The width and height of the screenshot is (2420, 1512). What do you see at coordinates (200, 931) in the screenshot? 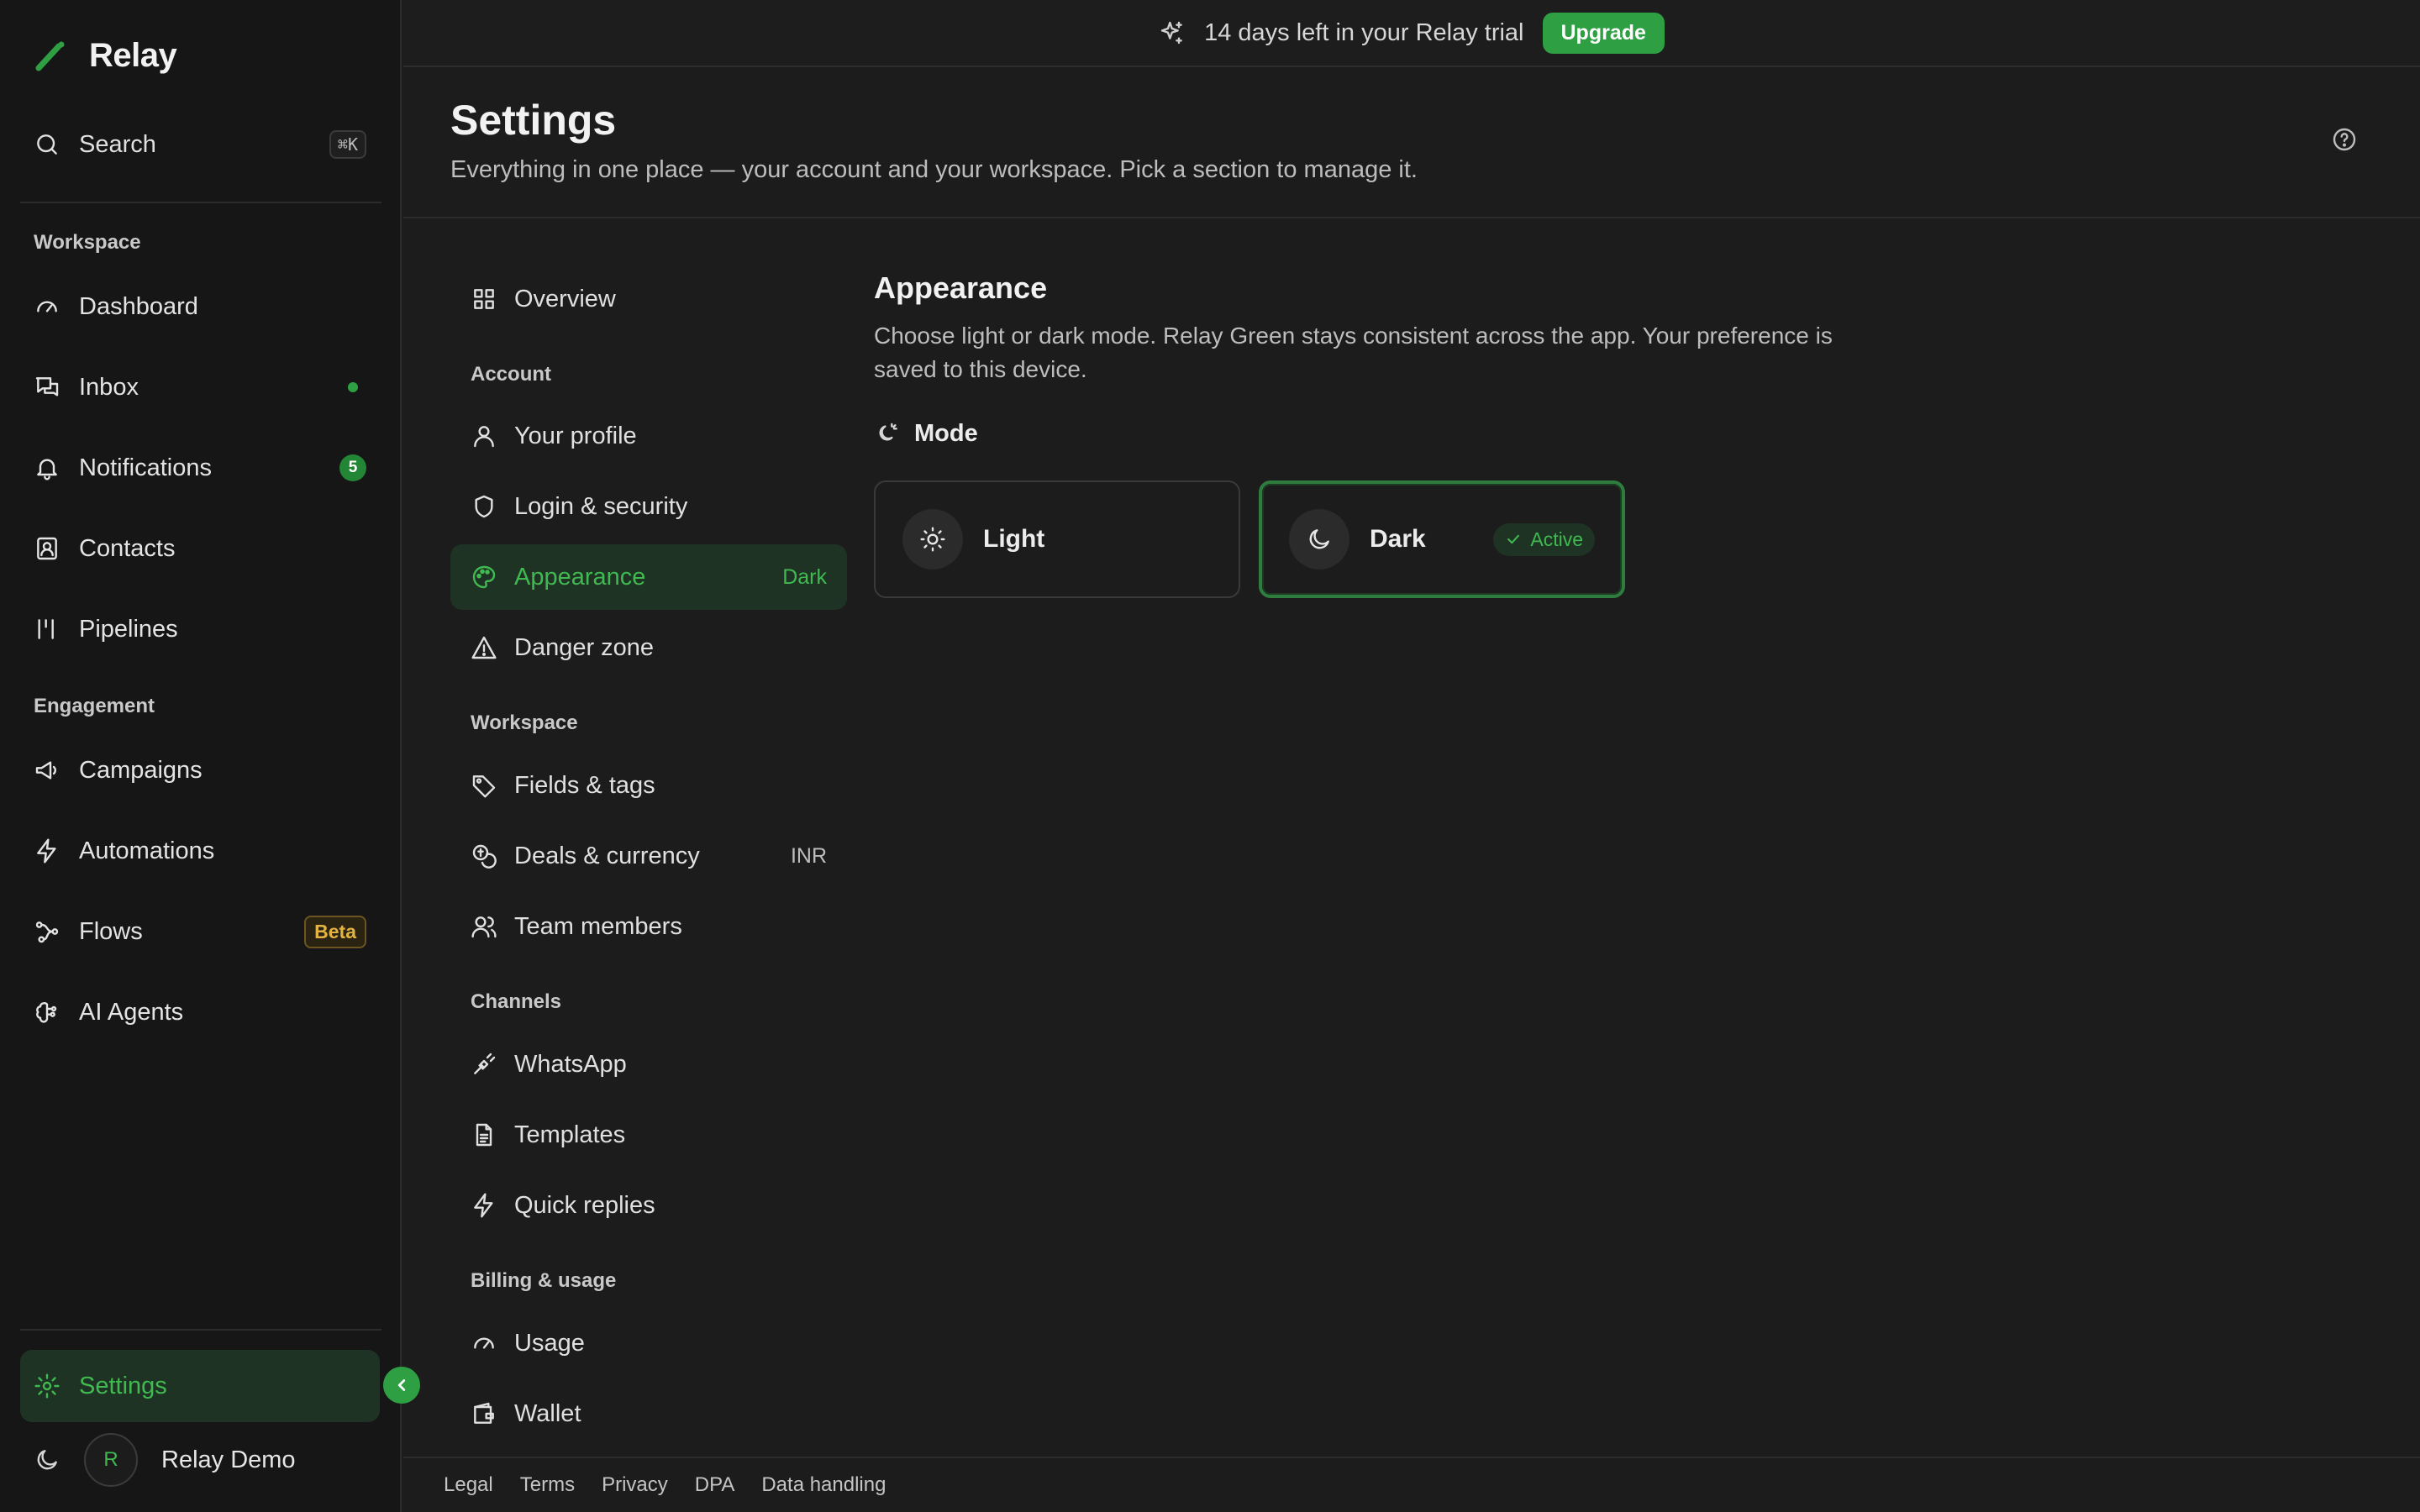
I see `sidebar-item-flows: Flows Beta` at bounding box center [200, 931].